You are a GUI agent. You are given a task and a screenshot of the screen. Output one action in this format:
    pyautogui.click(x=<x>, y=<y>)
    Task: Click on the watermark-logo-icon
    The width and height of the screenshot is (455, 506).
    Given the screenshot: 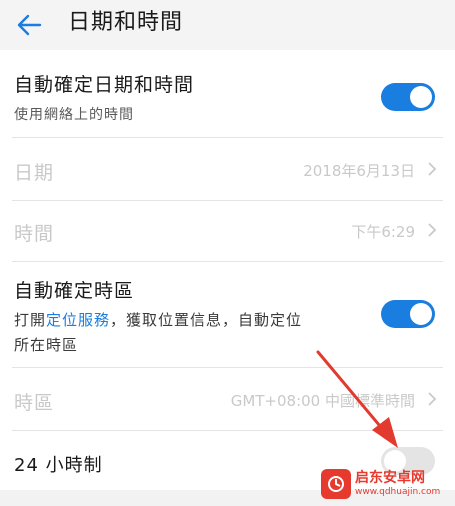 What is the action you would take?
    pyautogui.click(x=336, y=484)
    